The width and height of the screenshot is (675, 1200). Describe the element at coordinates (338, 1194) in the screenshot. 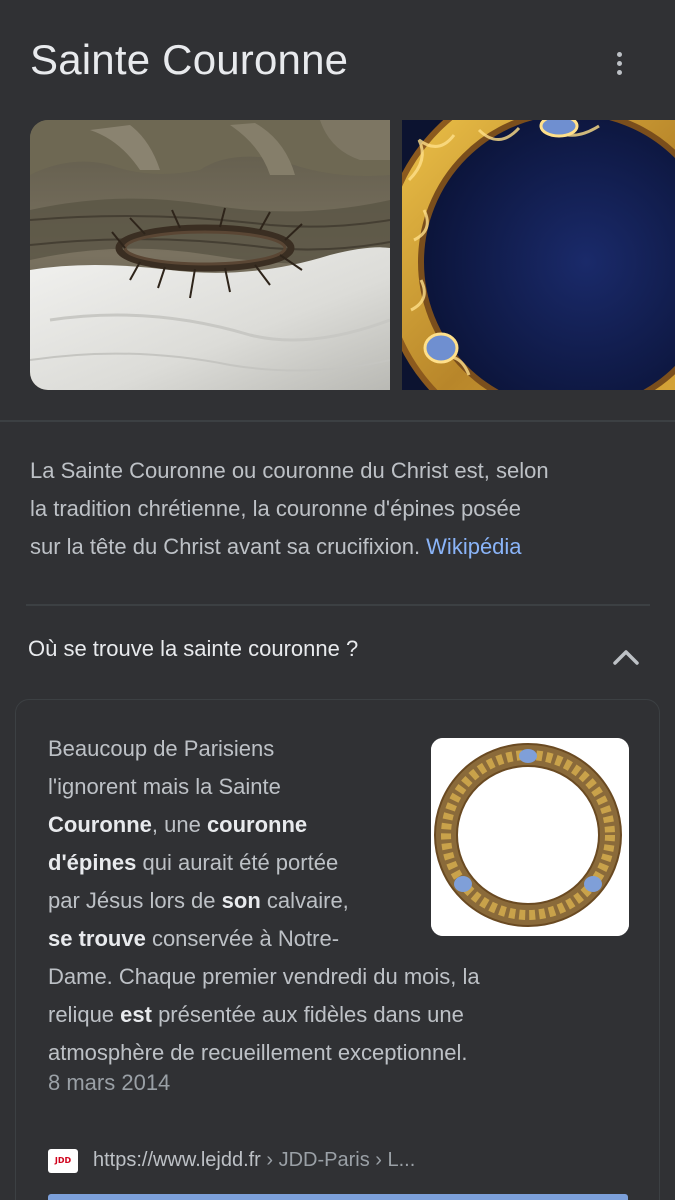

I see `result-title-link` at that location.